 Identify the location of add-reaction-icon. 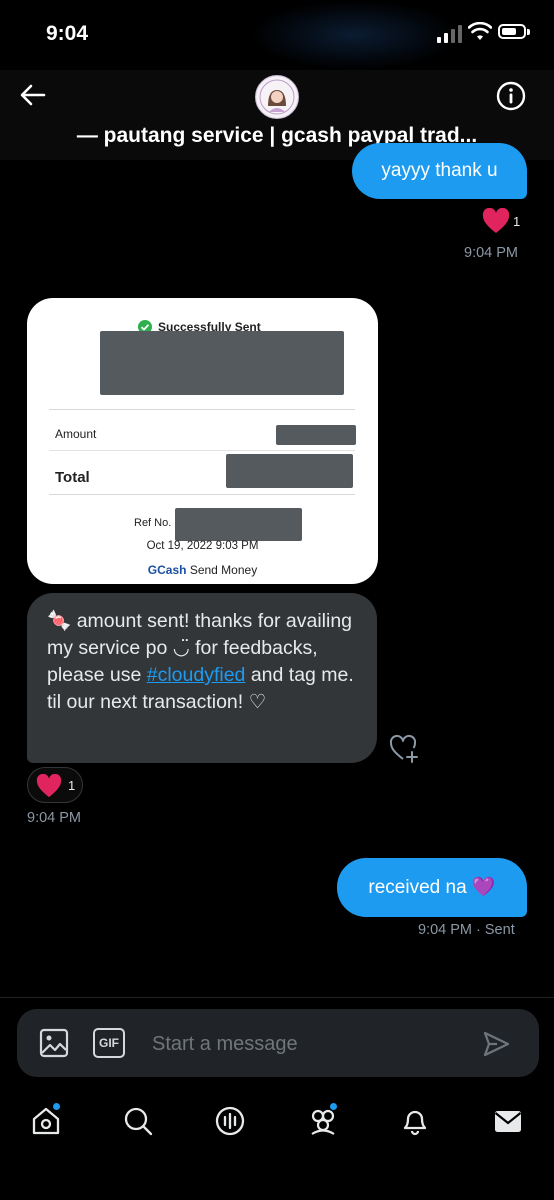
(404, 748).